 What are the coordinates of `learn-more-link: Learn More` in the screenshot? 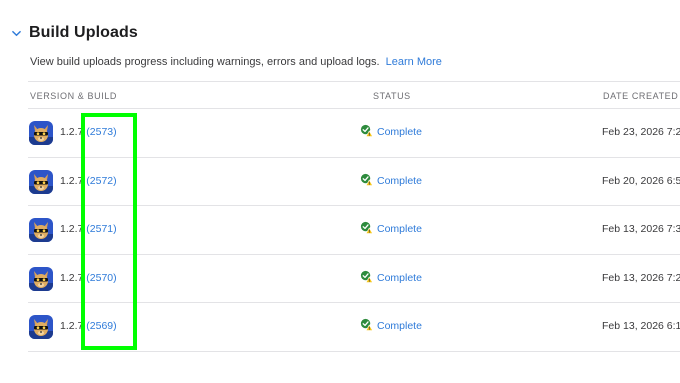 It's located at (414, 62).